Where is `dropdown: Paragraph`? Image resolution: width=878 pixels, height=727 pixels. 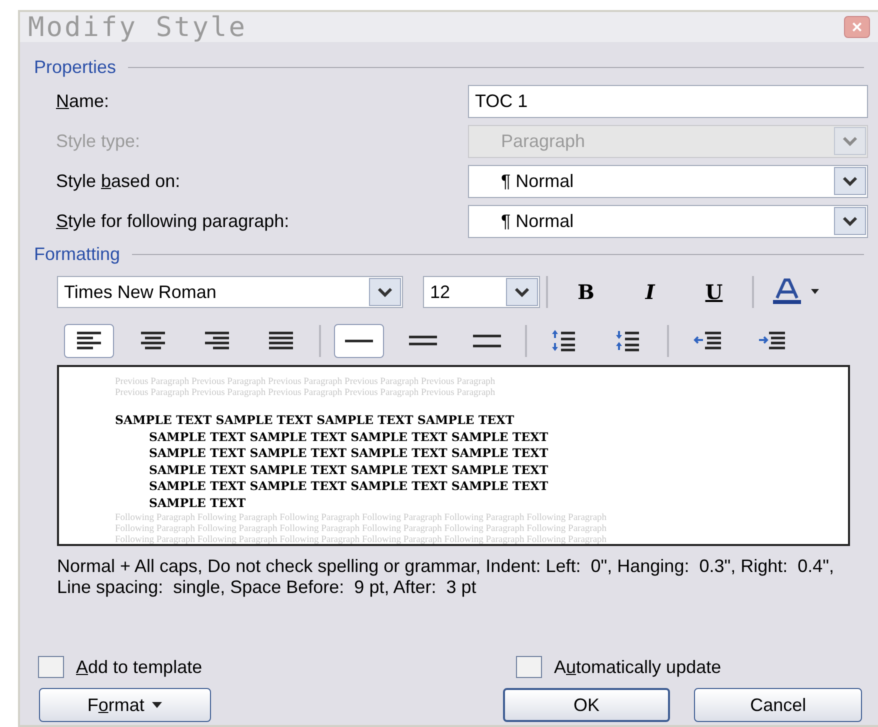 dropdown: Paragraph is located at coordinates (668, 141).